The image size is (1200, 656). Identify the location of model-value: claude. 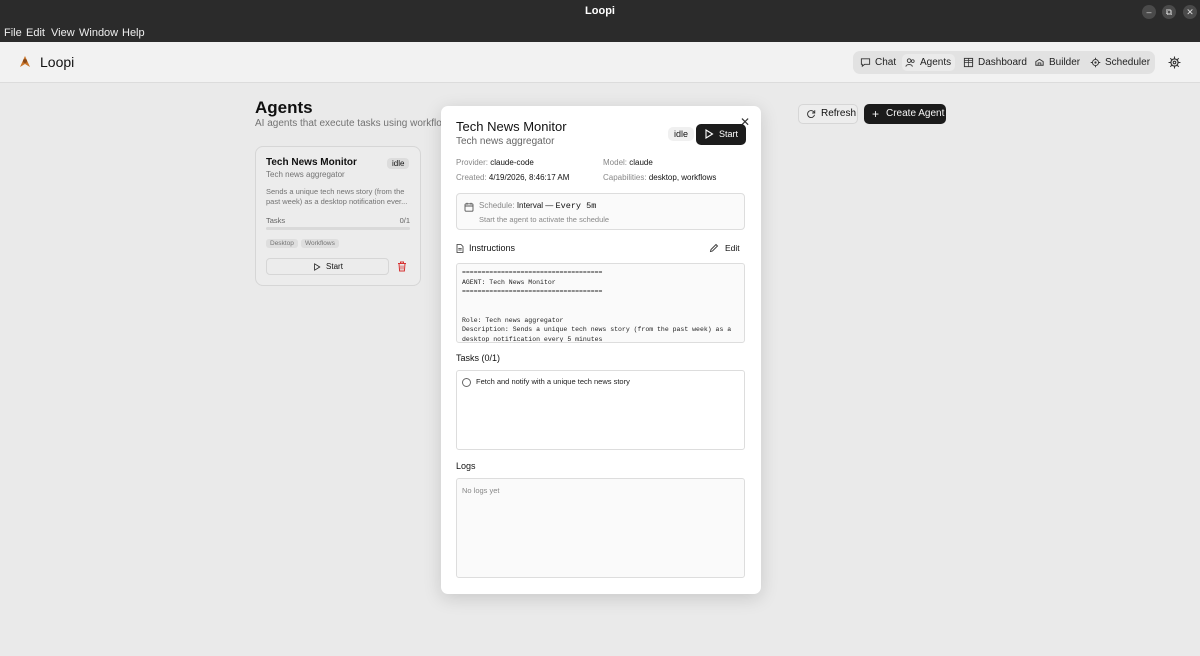
(641, 162).